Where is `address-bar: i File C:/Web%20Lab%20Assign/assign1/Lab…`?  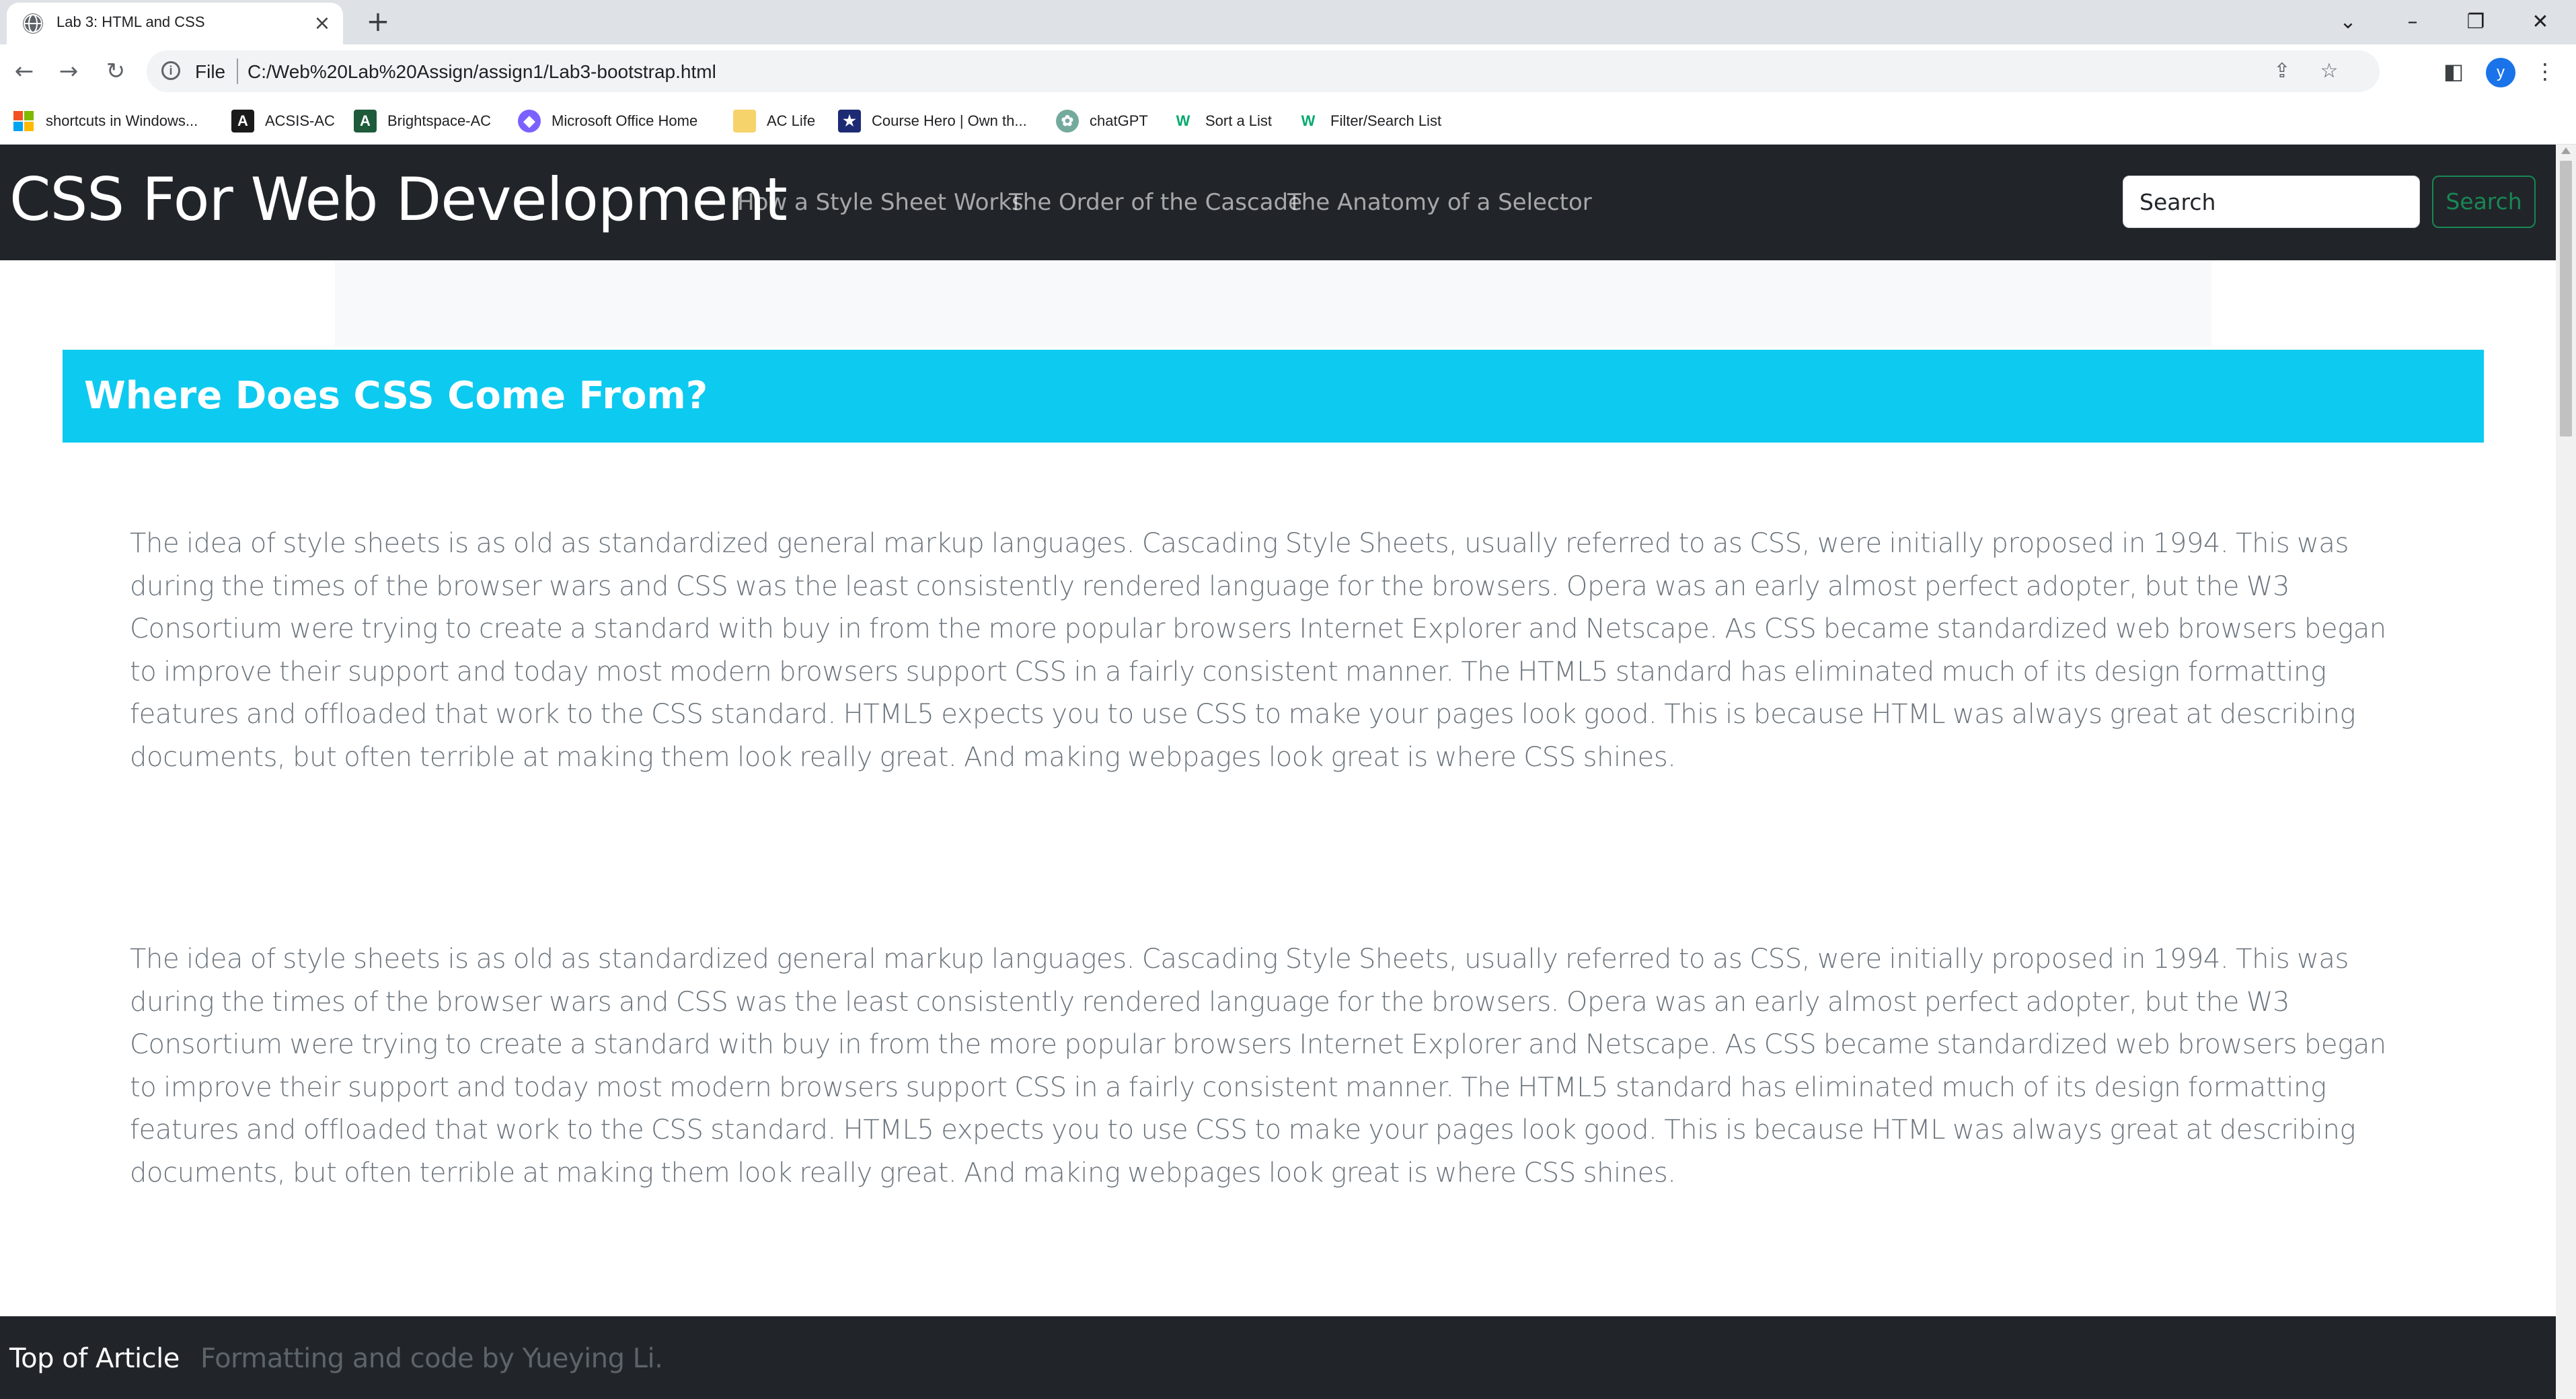 address-bar: i File C:/Web%20Lab%20Assign/assign1/Lab… is located at coordinates (1263, 71).